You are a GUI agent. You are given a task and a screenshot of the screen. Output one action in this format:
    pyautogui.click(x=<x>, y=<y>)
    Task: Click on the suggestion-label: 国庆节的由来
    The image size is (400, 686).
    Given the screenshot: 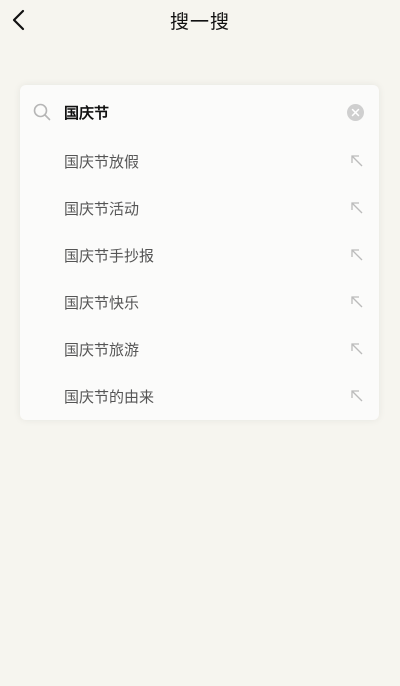 What is the action you would take?
    pyautogui.click(x=109, y=397)
    